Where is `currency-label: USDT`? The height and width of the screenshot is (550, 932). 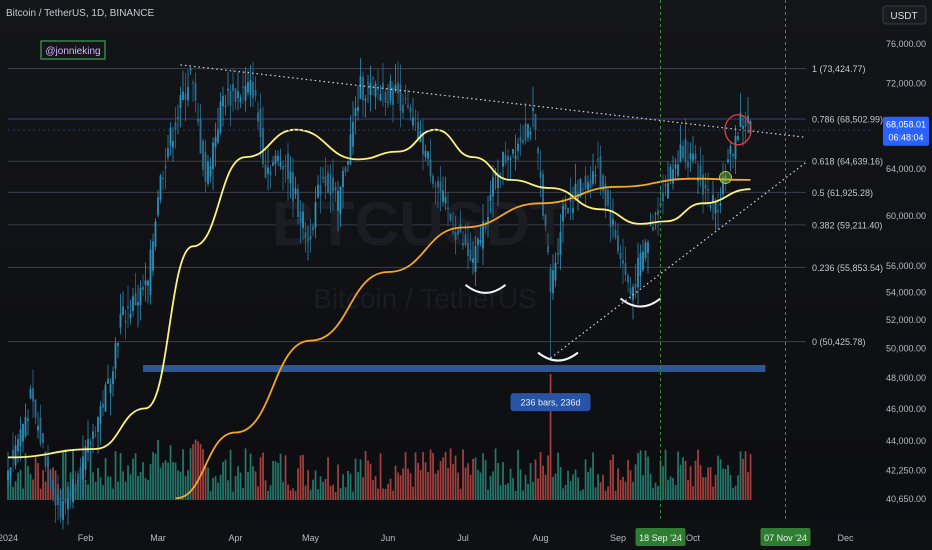 currency-label: USDT is located at coordinates (903, 16).